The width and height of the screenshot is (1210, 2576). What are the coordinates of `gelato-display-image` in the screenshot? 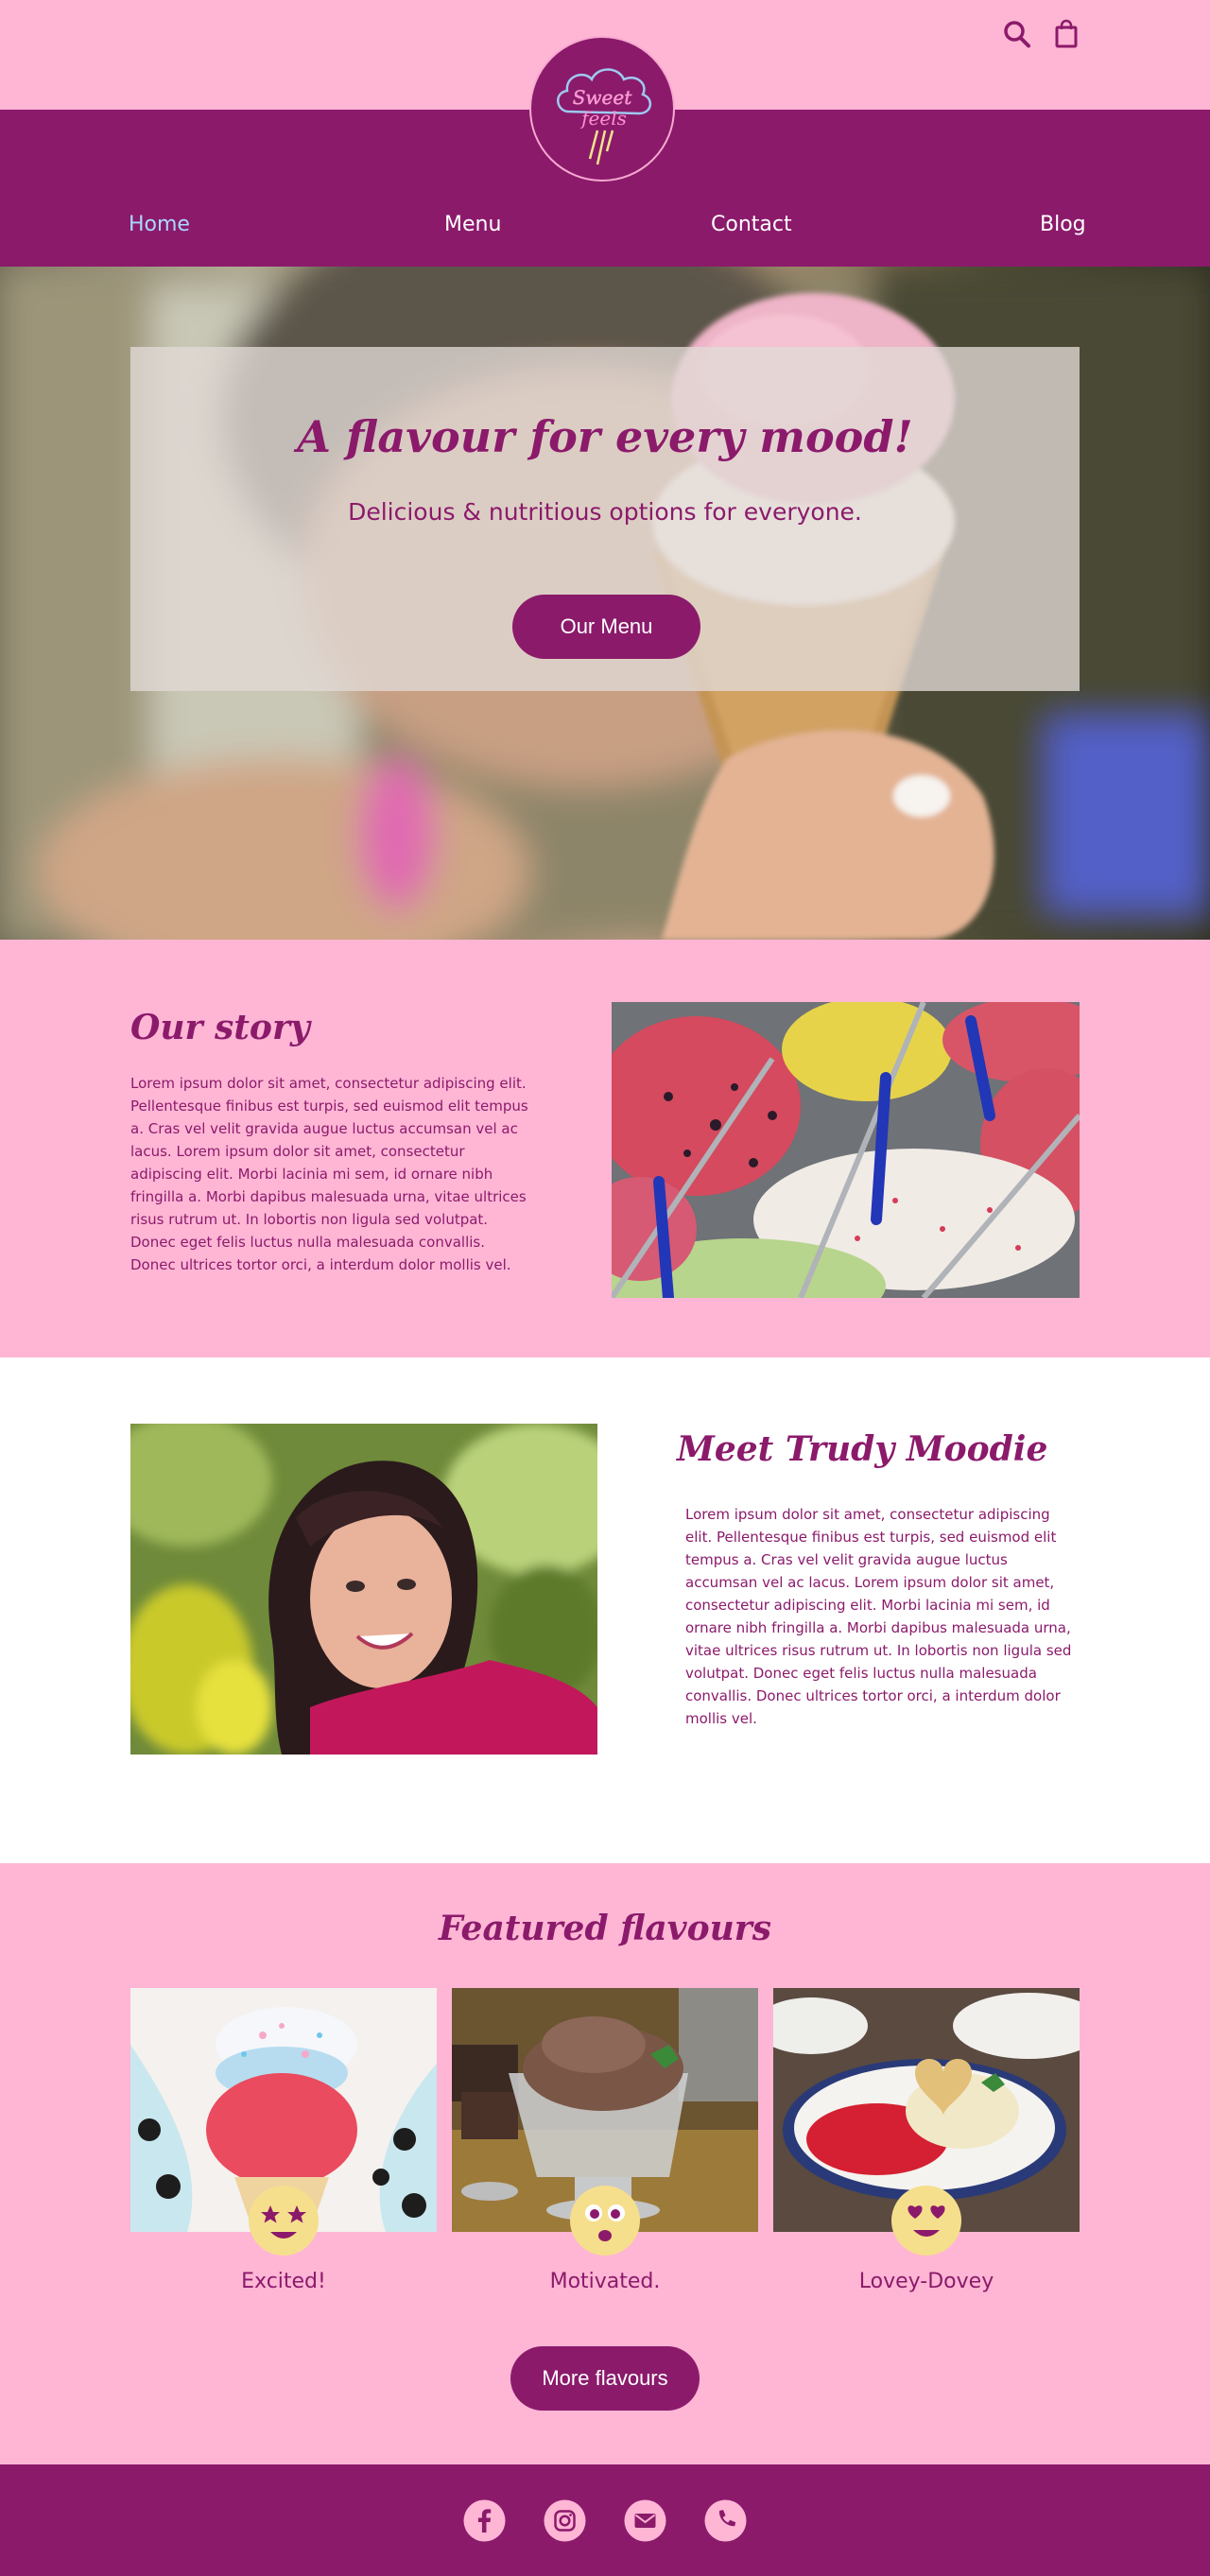 It's located at (846, 1150).